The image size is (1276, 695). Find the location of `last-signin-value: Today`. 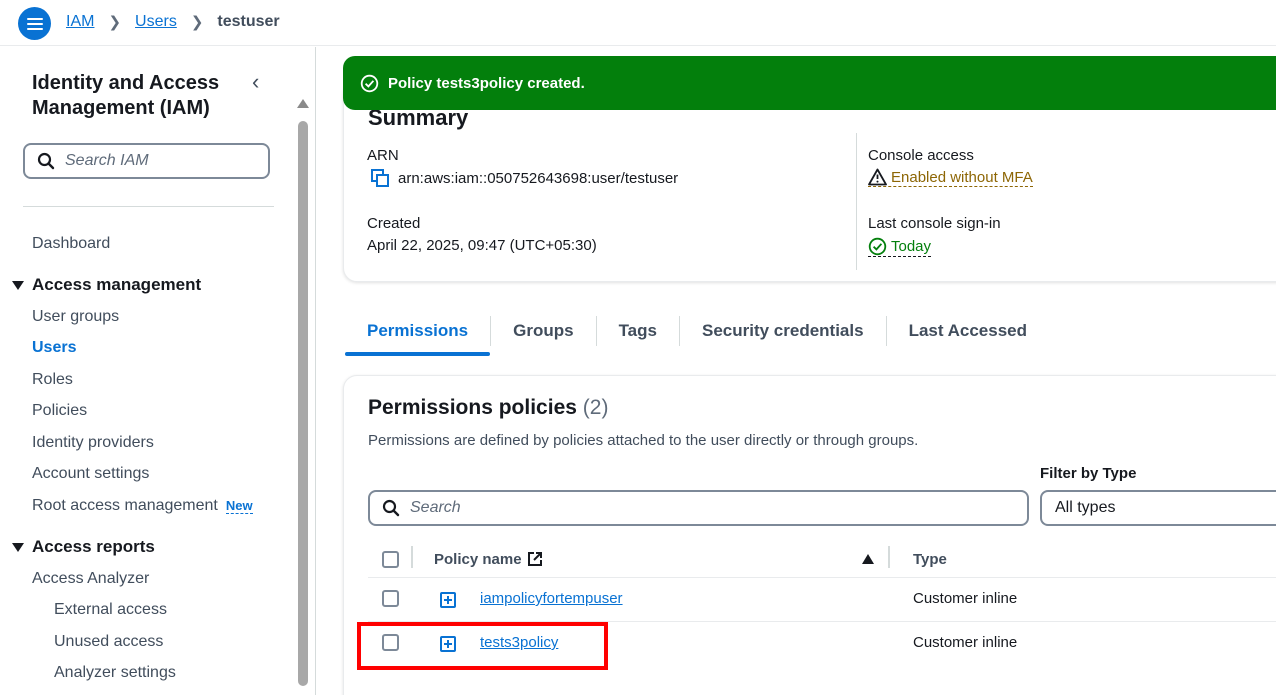

last-signin-value: Today is located at coordinates (900, 247).